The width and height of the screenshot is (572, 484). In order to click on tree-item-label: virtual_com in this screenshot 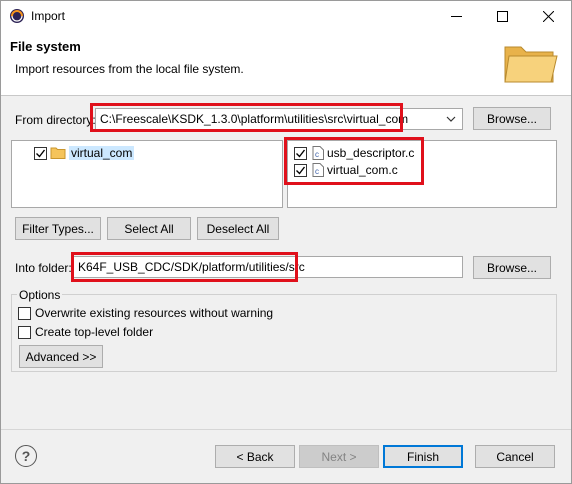, I will do `click(102, 153)`.